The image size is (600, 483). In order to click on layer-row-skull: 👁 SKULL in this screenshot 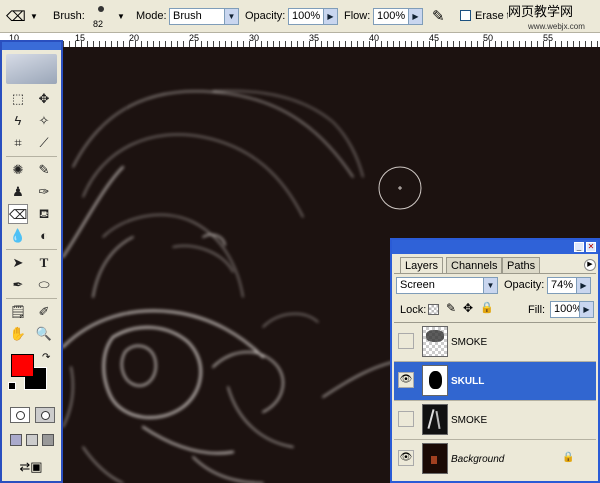, I will do `click(495, 381)`.